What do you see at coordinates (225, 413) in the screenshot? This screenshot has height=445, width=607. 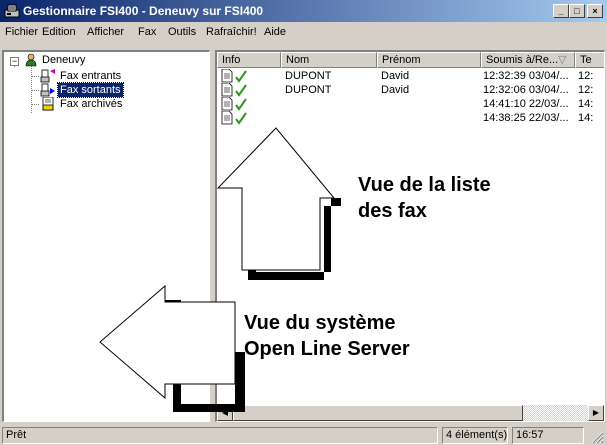 I see `scroll-left-icon: ◀` at bounding box center [225, 413].